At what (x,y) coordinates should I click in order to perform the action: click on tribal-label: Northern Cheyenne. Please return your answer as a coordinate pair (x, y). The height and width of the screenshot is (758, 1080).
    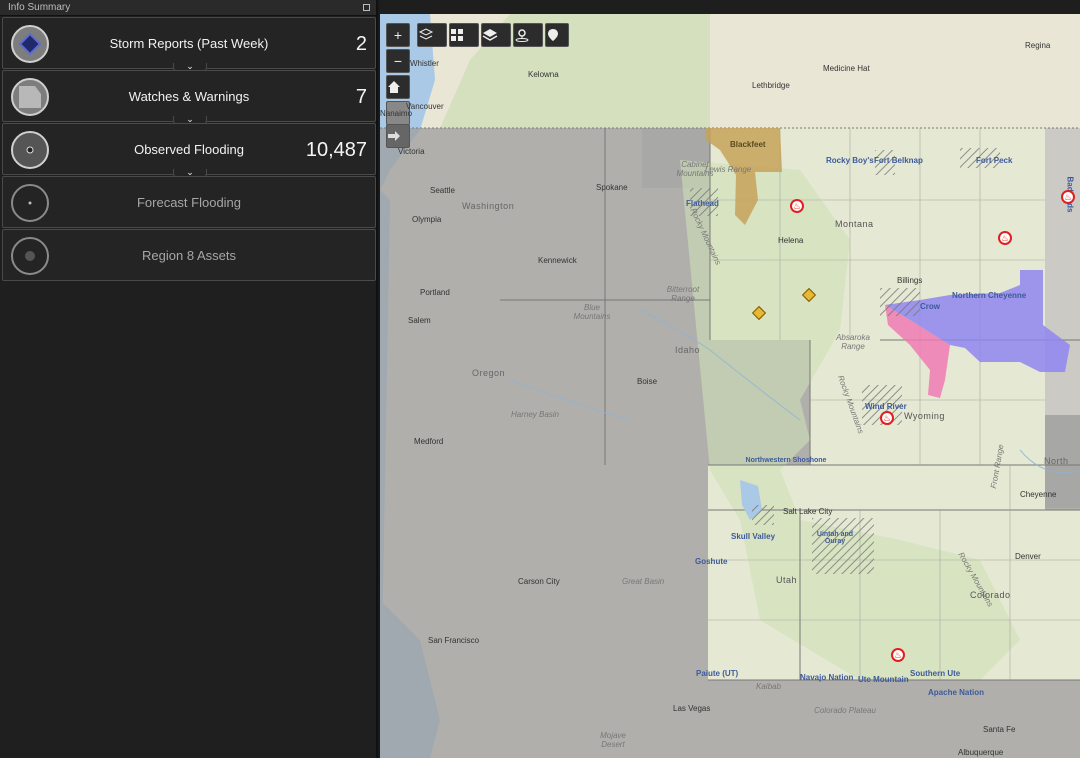
    Looking at the image, I should click on (989, 295).